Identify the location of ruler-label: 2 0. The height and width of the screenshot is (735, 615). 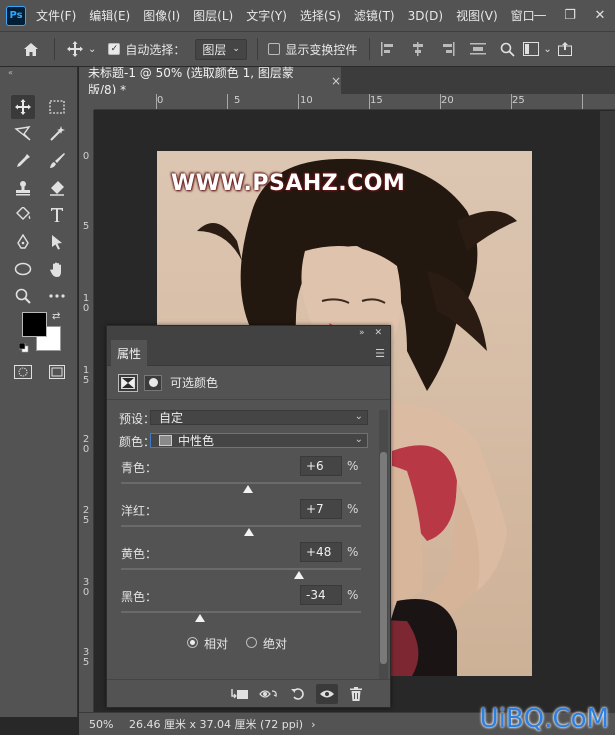
(86, 444).